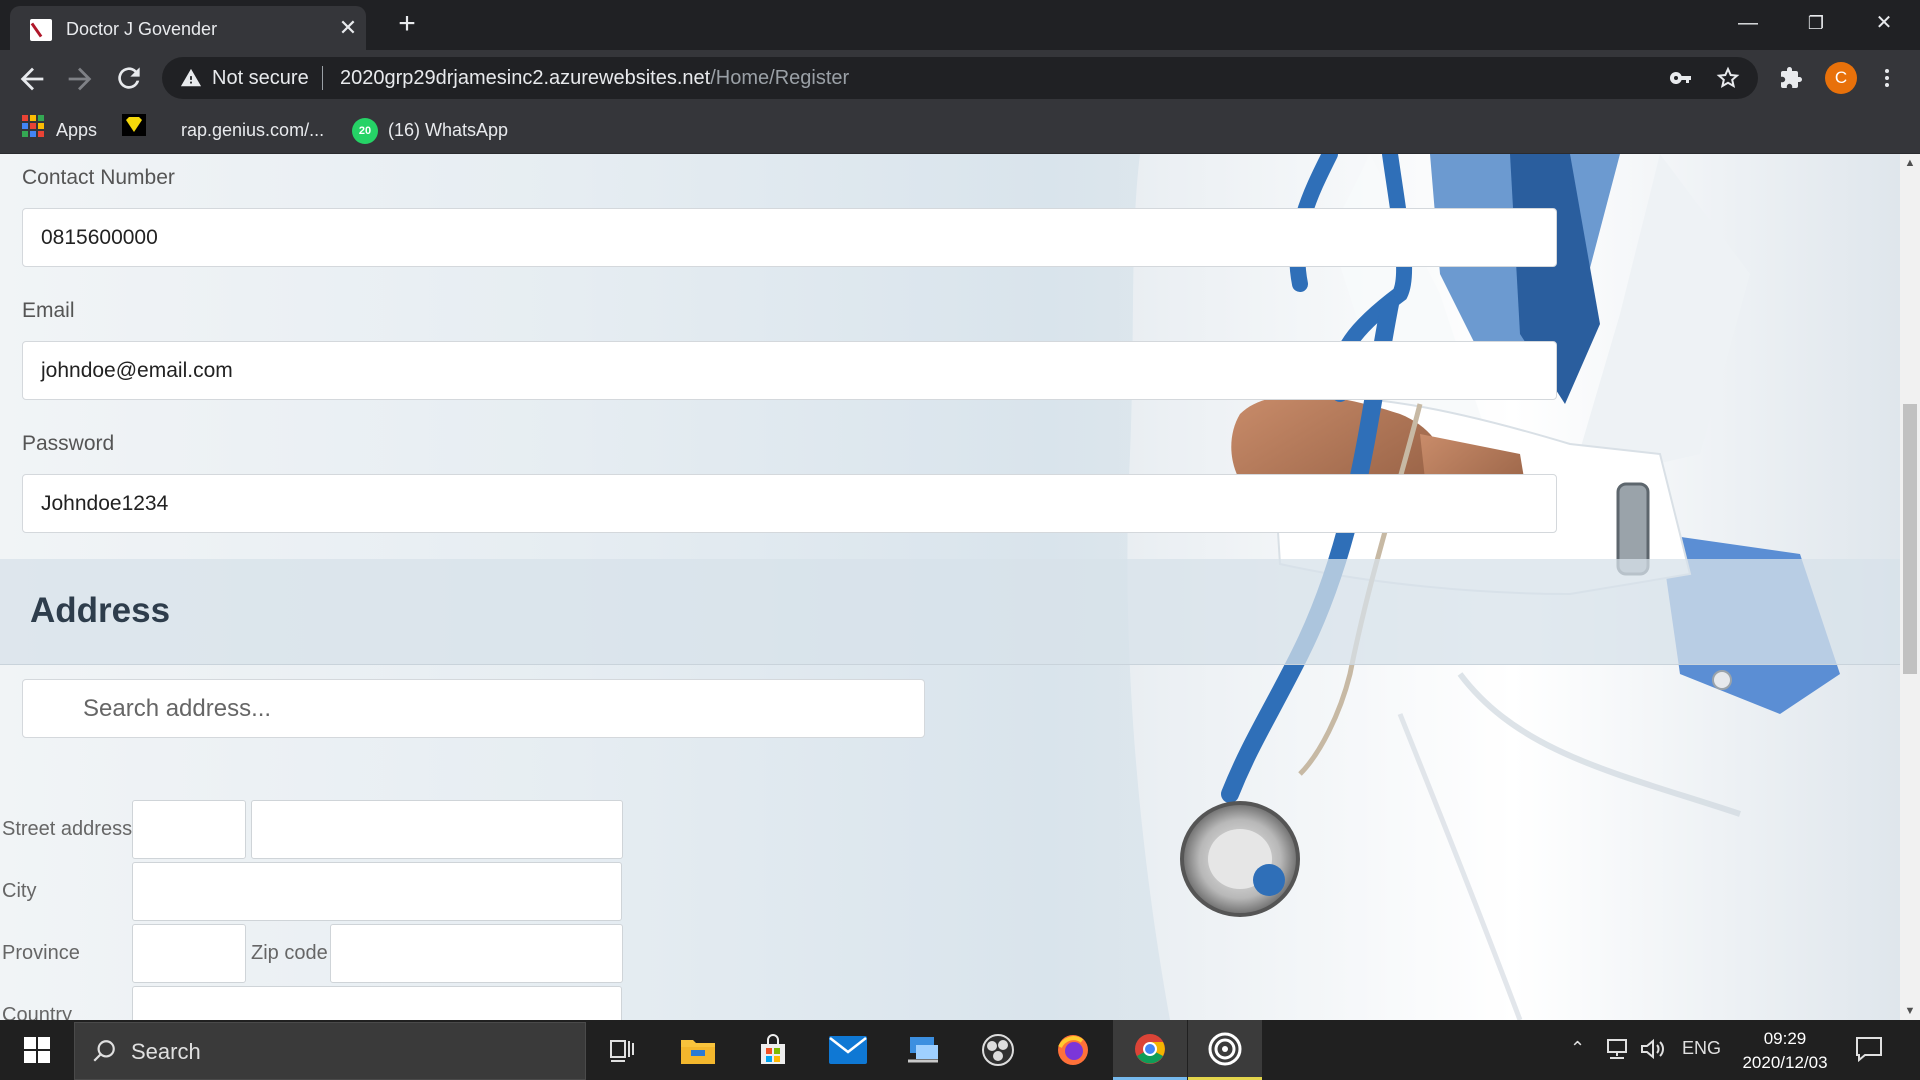 The width and height of the screenshot is (1920, 1080). I want to click on city-label: City, so click(19, 891).